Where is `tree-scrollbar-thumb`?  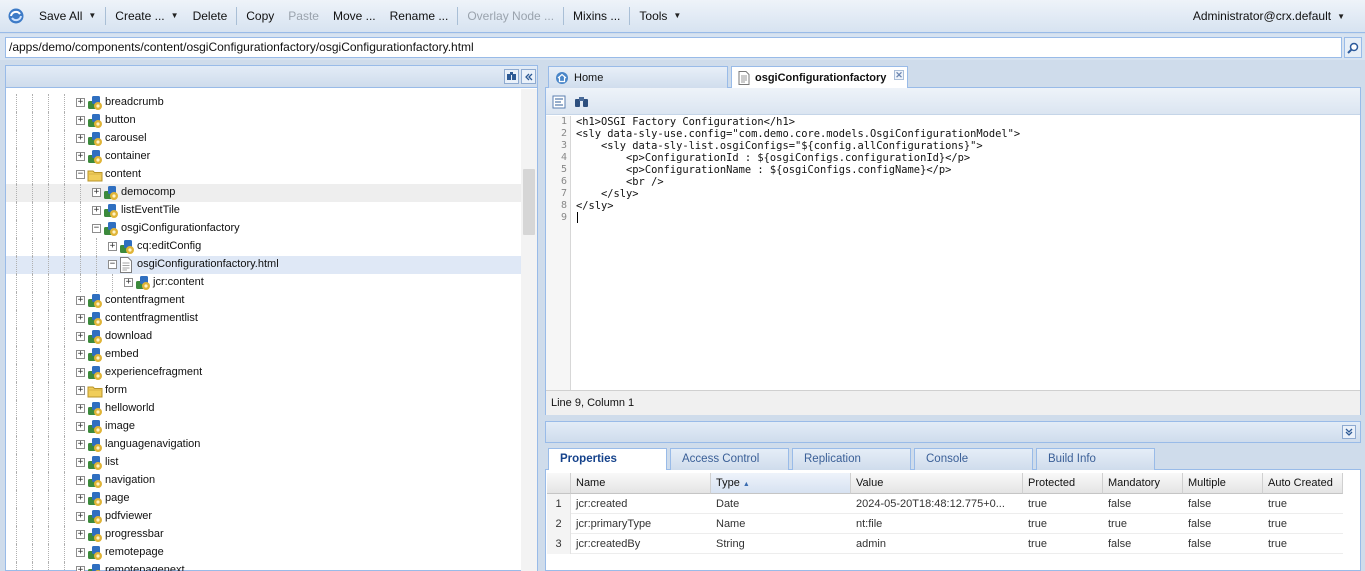 tree-scrollbar-thumb is located at coordinates (529, 202).